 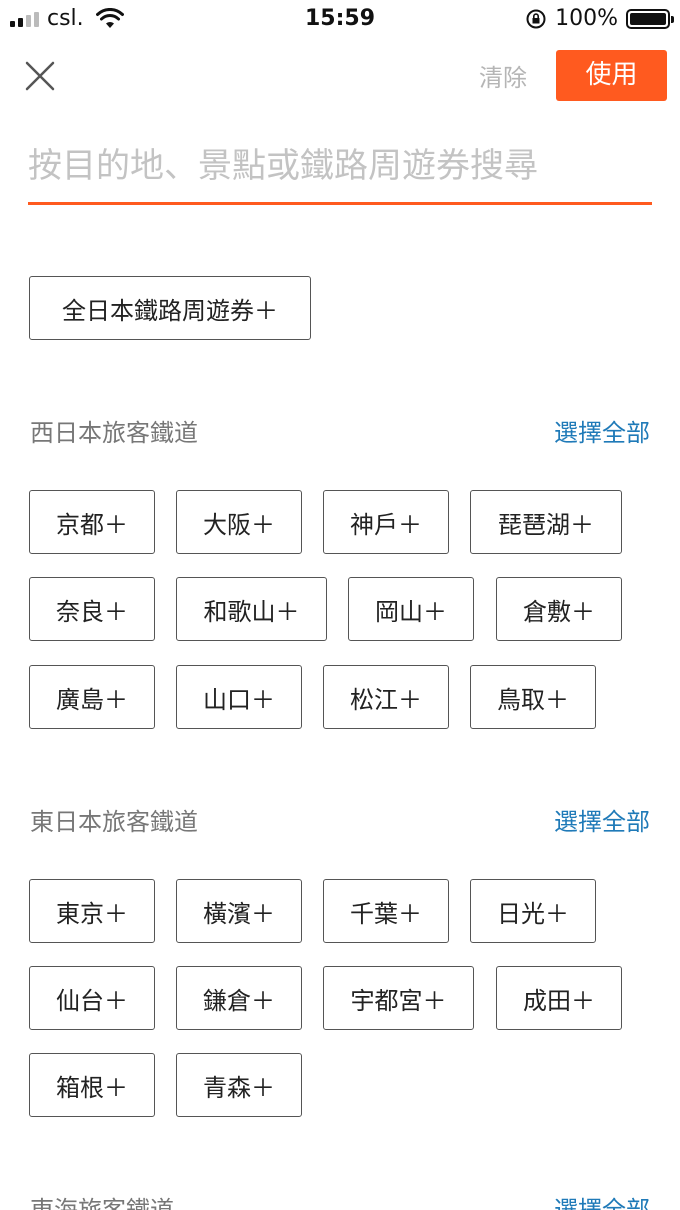 I want to click on battery-percent: 100%, so click(x=586, y=18).